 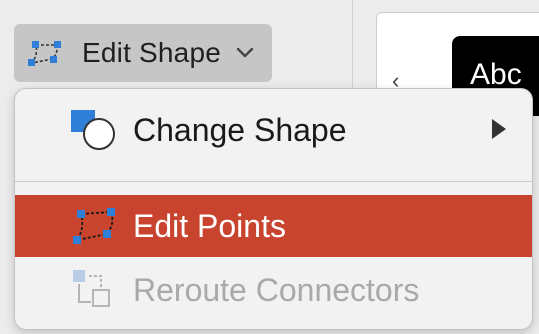 I want to click on menu-separator, so click(x=273, y=181).